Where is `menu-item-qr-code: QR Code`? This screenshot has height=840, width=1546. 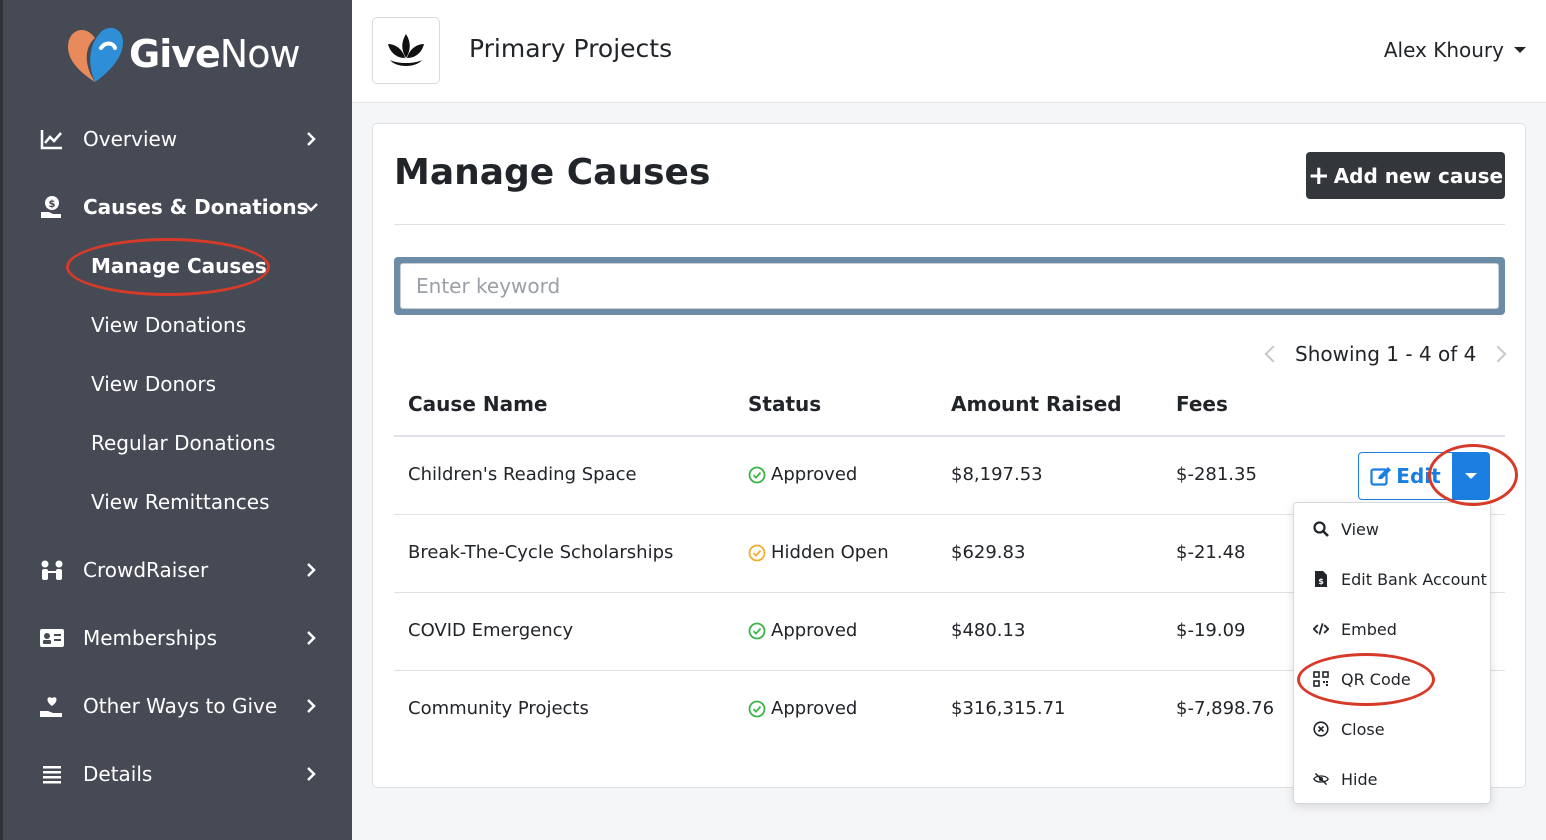
menu-item-qr-code: QR Code is located at coordinates (1392, 679).